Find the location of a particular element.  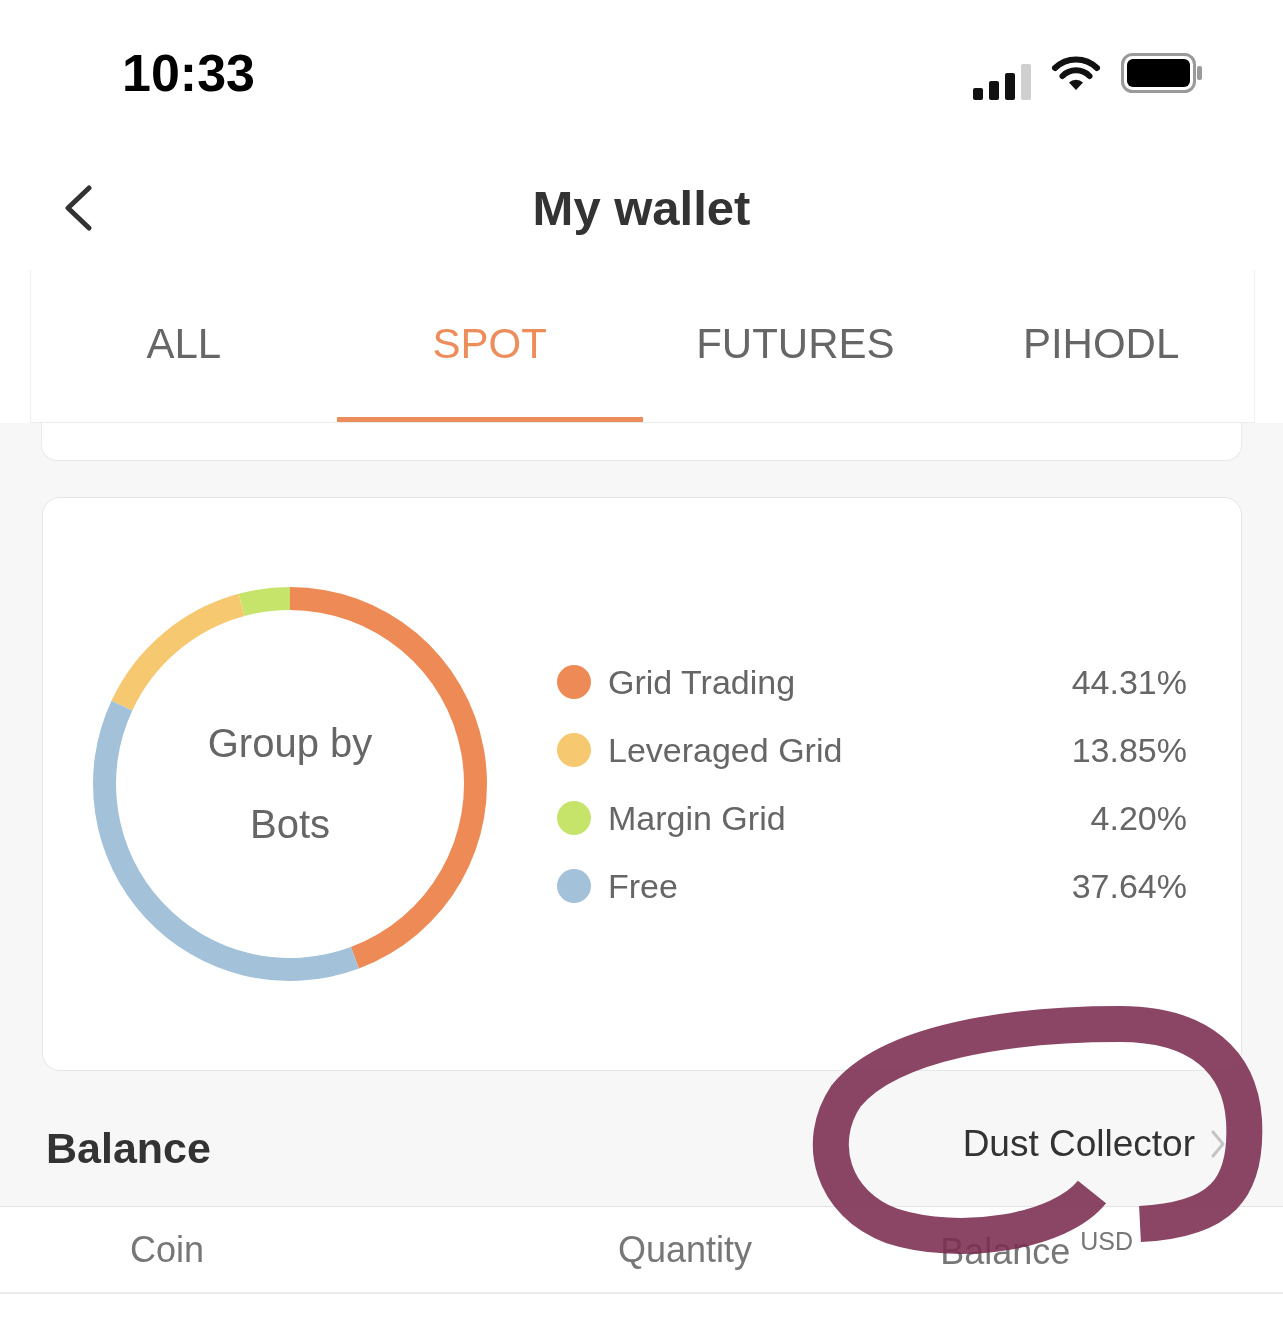

status-time: 10:33 is located at coordinates (188, 73).